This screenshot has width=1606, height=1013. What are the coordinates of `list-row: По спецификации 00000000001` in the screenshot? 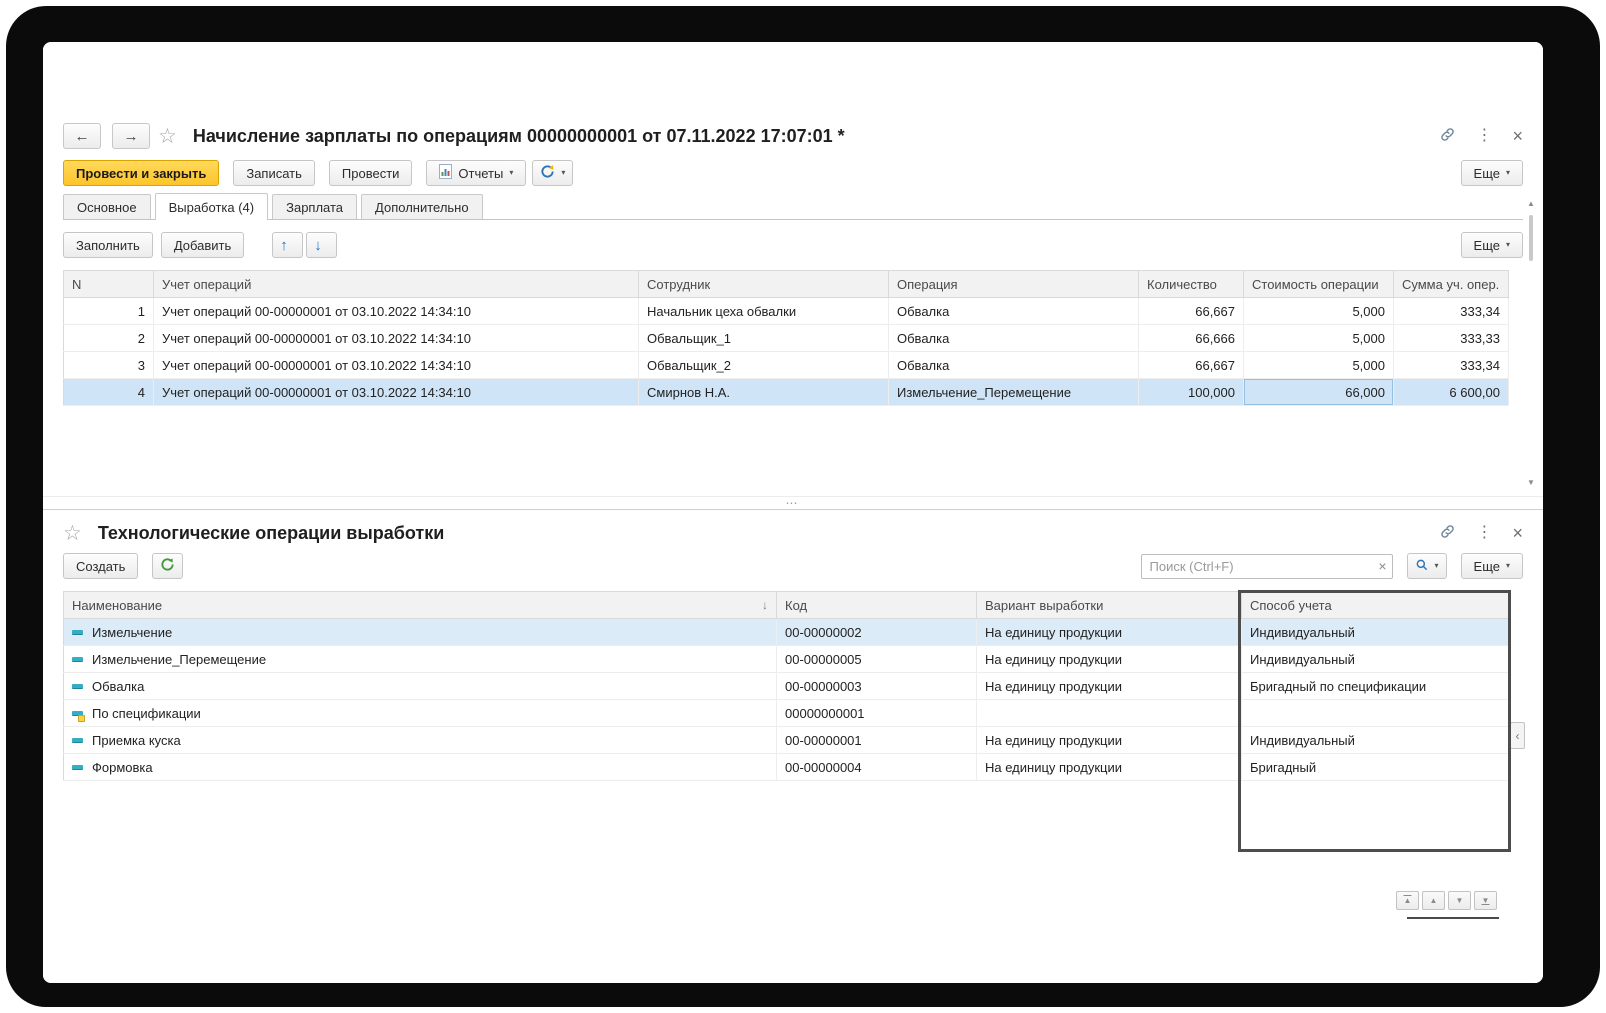 It's located at (786, 713).